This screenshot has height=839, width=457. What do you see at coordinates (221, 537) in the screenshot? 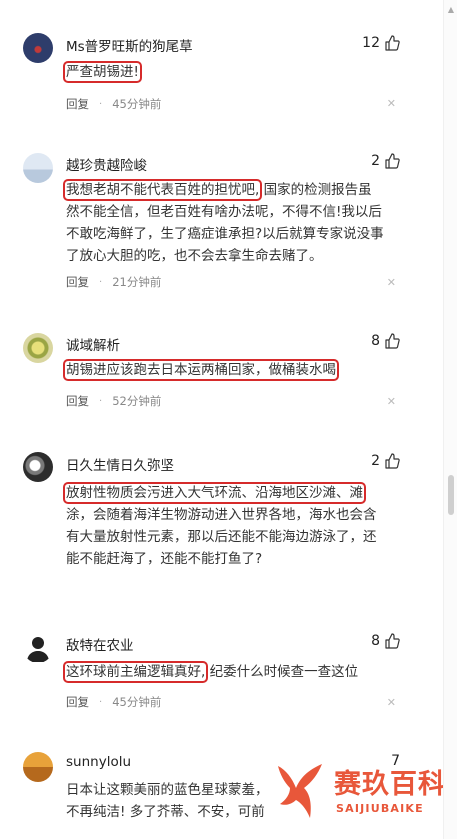
I see `comment-text-line: 有大量放射性元素，那以后还能不能海边游泳了，还` at bounding box center [221, 537].